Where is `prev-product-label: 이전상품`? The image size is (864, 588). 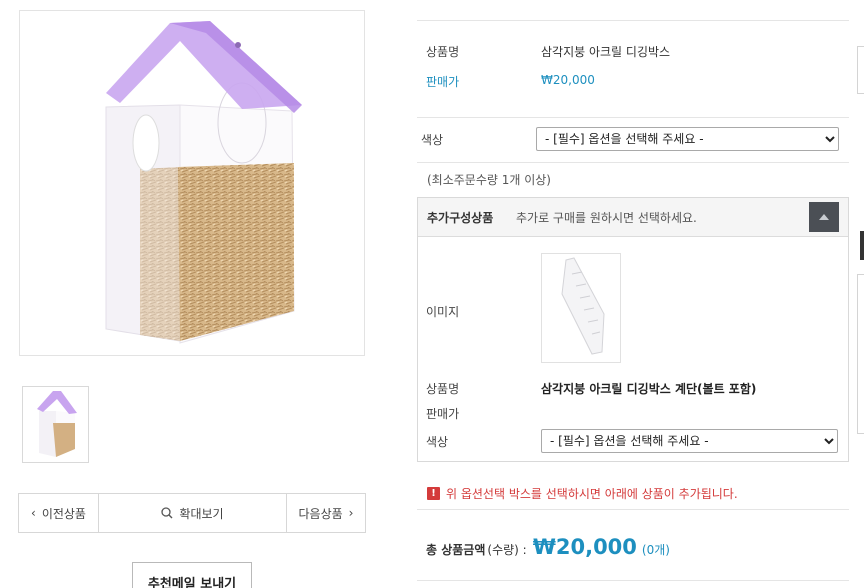
prev-product-label: 이전상품 is located at coordinates (63, 513).